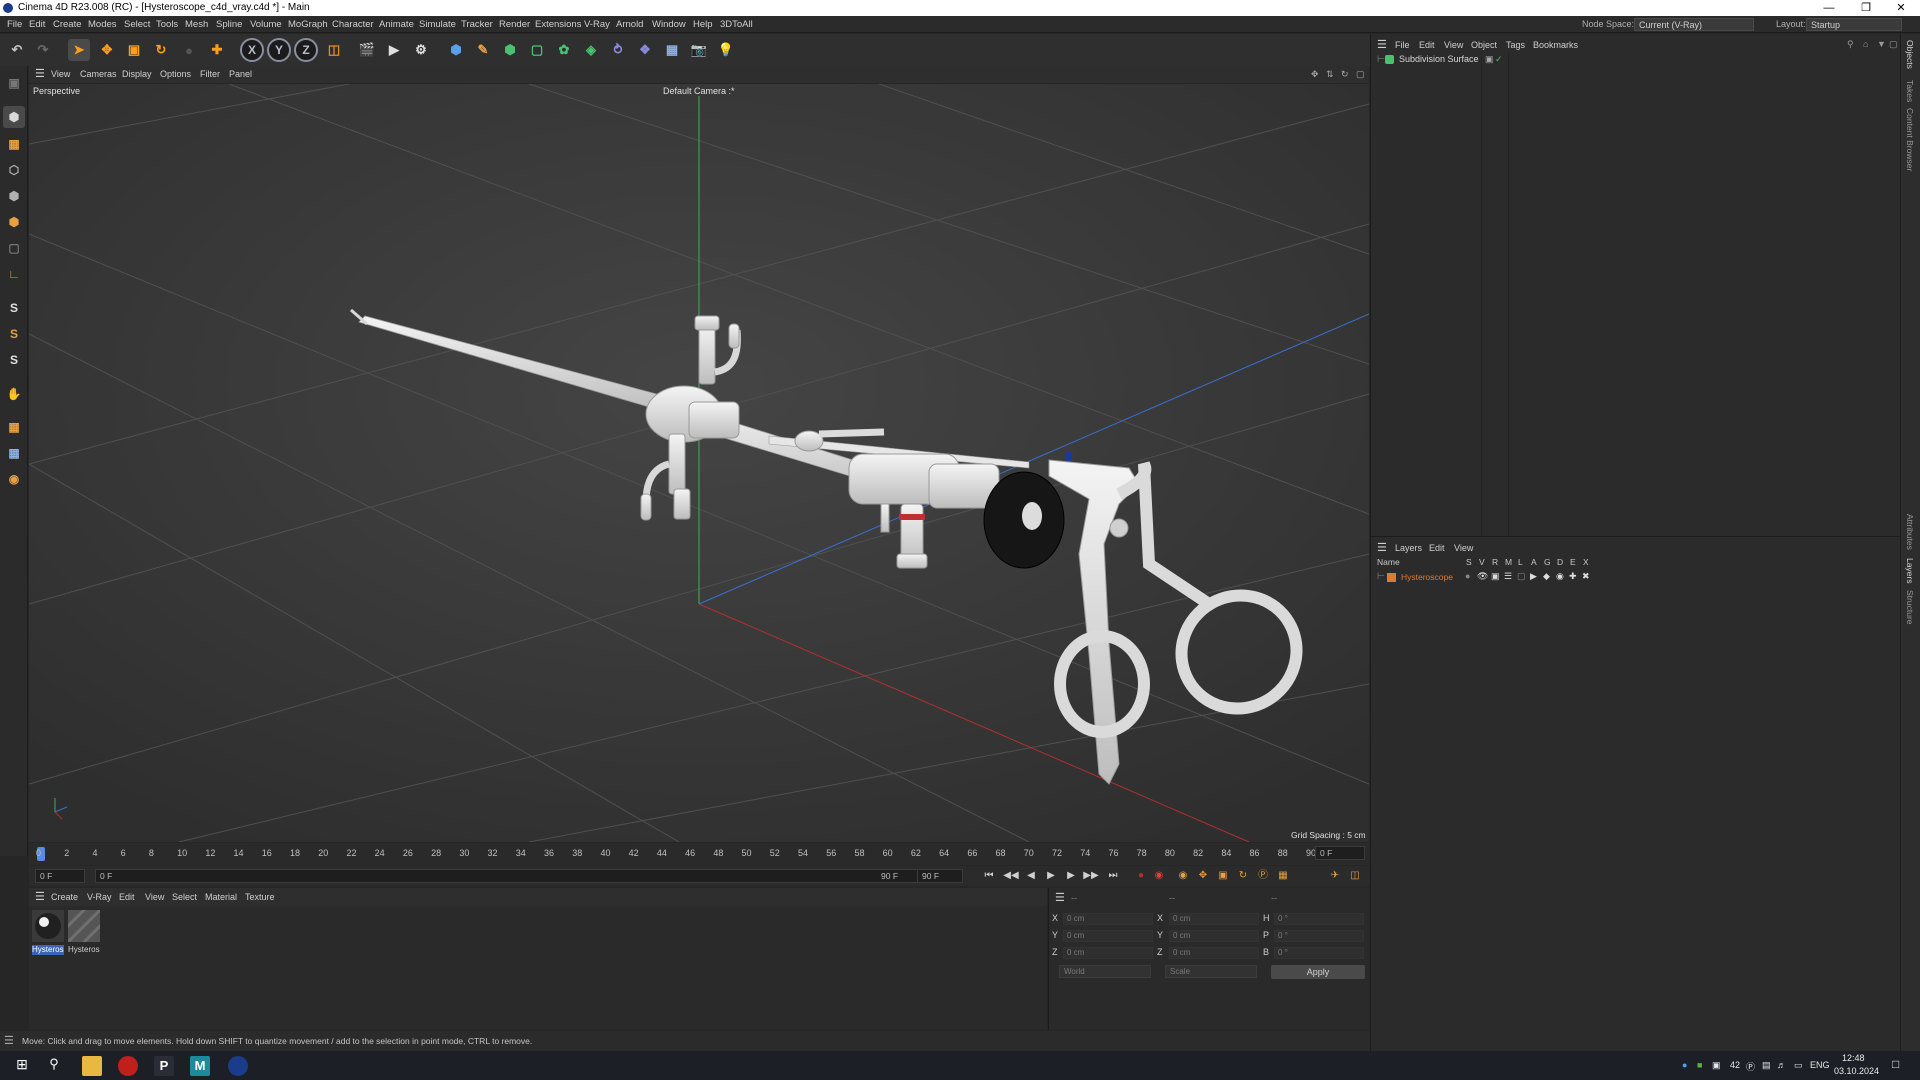 The height and width of the screenshot is (1080, 1920). What do you see at coordinates (1203, 876) in the screenshot?
I see `position-key-icon: ✥` at bounding box center [1203, 876].